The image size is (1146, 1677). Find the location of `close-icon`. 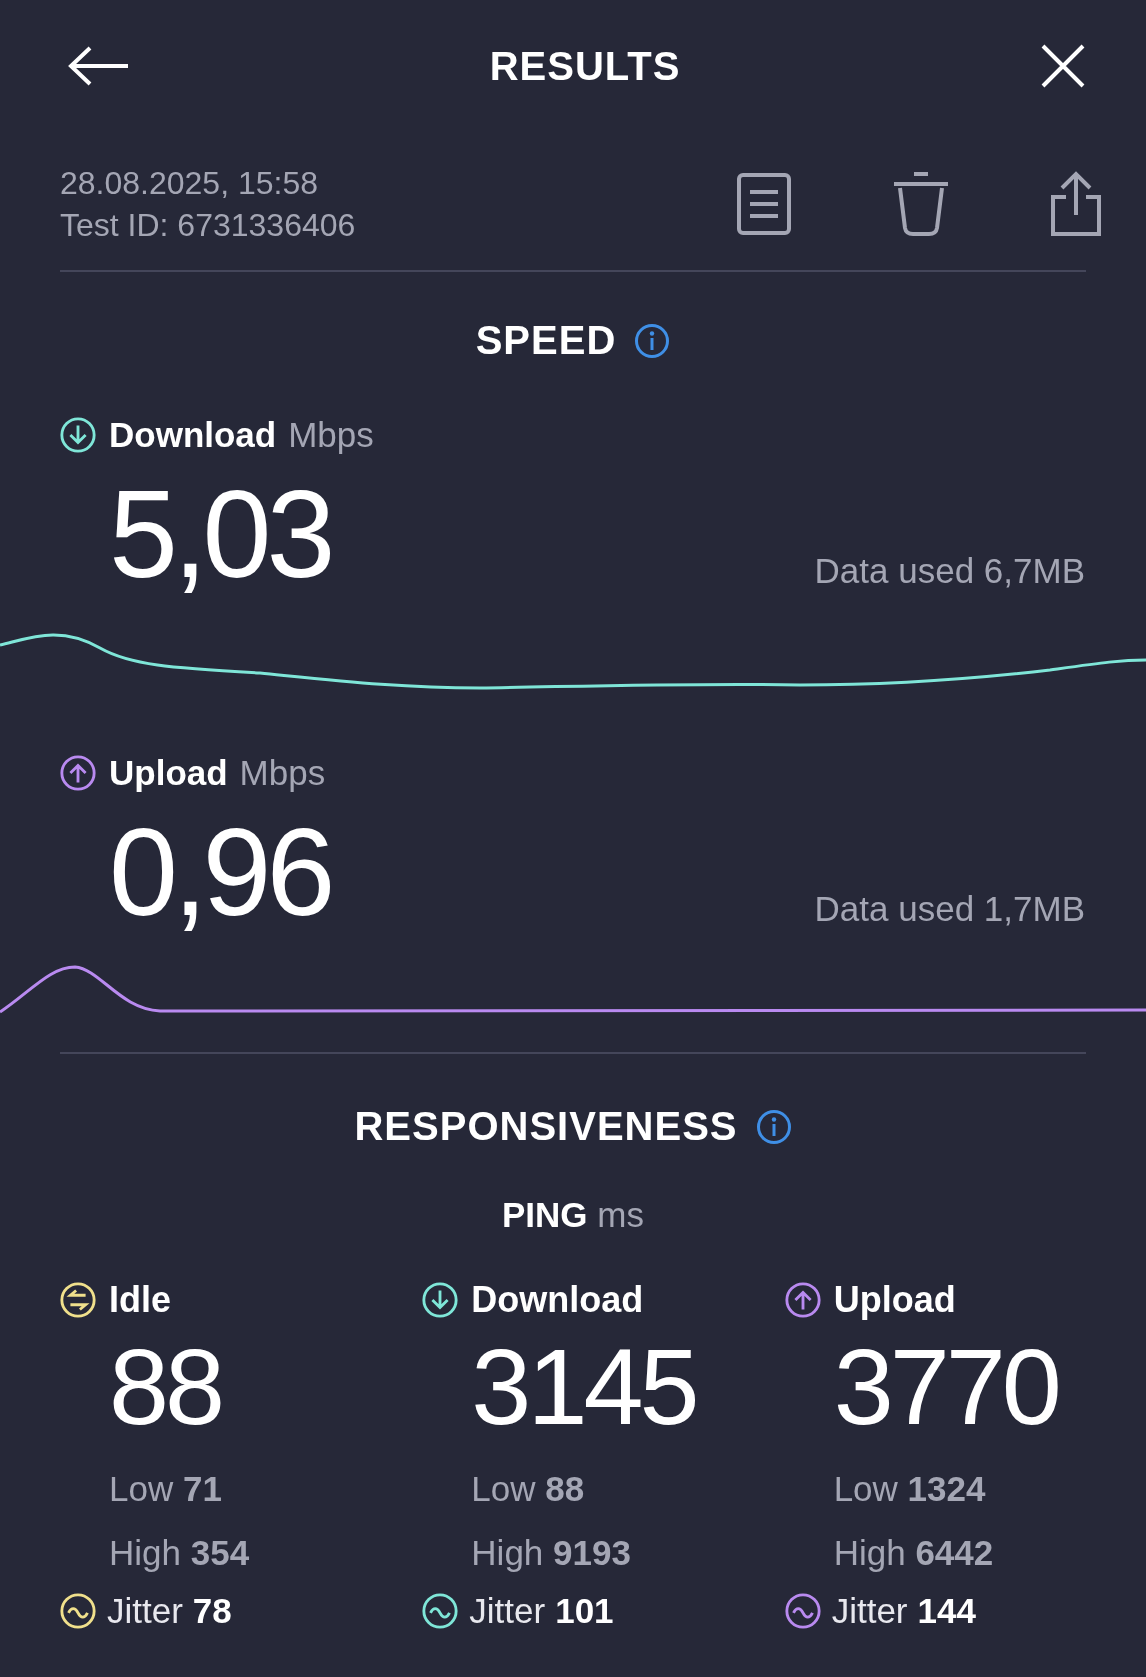

close-icon is located at coordinates (1063, 66).